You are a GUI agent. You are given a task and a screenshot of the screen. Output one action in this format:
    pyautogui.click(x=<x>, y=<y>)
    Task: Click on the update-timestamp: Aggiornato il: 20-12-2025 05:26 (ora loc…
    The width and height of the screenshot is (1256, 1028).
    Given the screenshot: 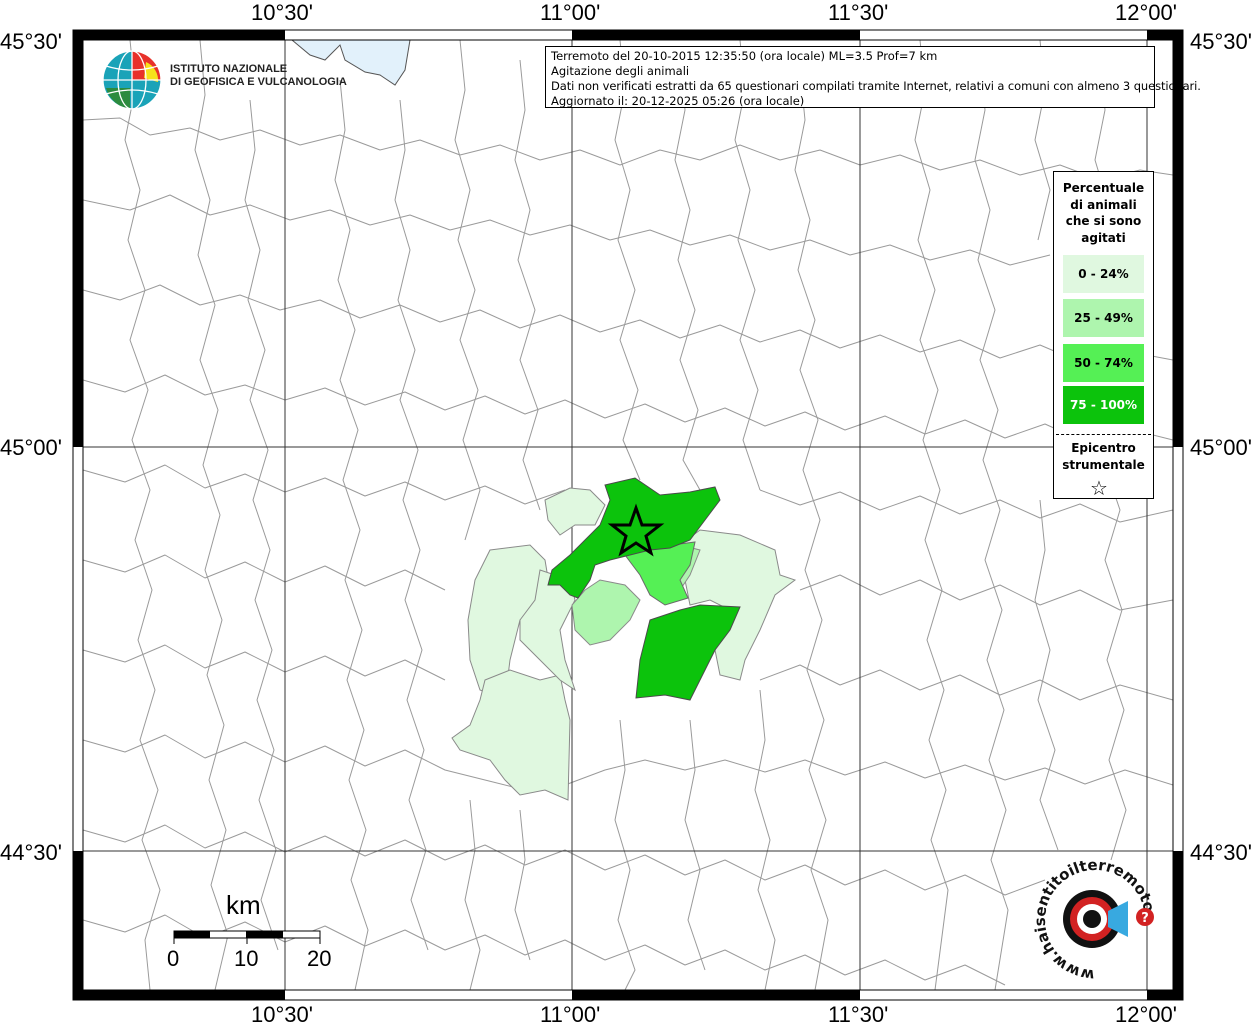 What is the action you would take?
    pyautogui.click(x=678, y=101)
    